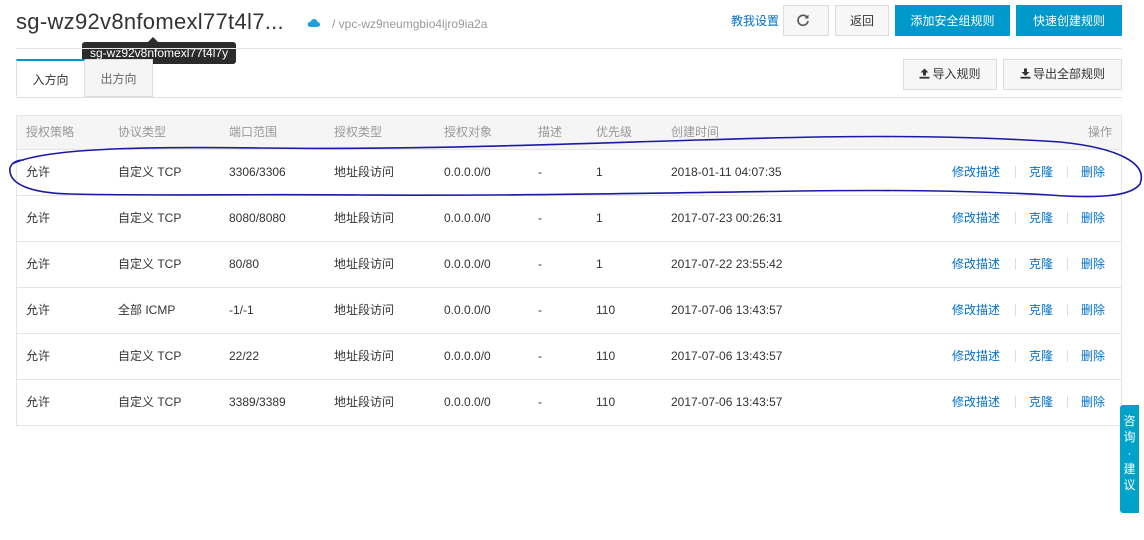 Image resolution: width=1144 pixels, height=540 pixels. I want to click on tab-inbound: 入方向, so click(50, 78).